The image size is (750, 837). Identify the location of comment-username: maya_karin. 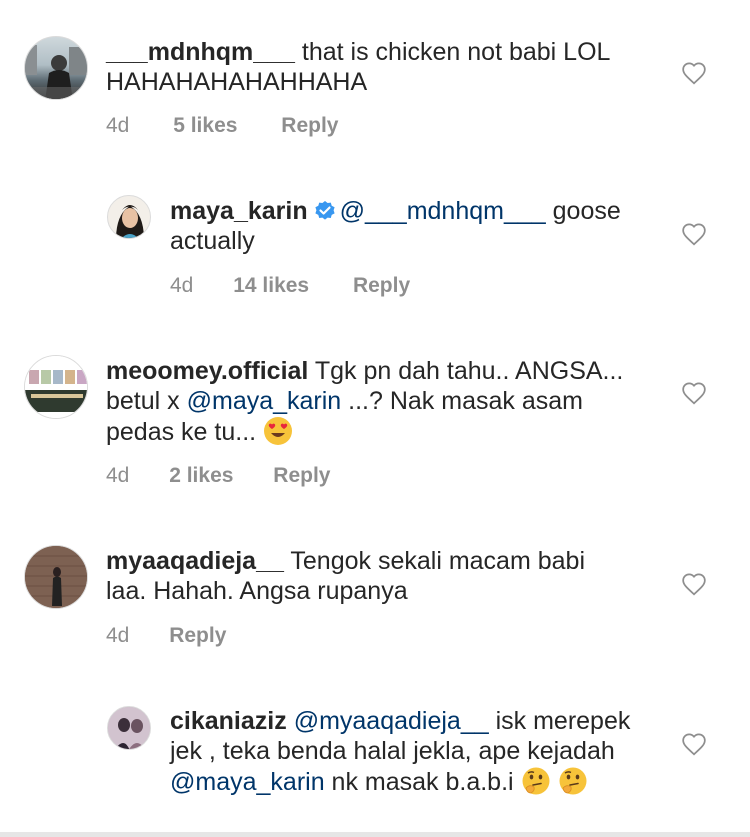
(239, 211).